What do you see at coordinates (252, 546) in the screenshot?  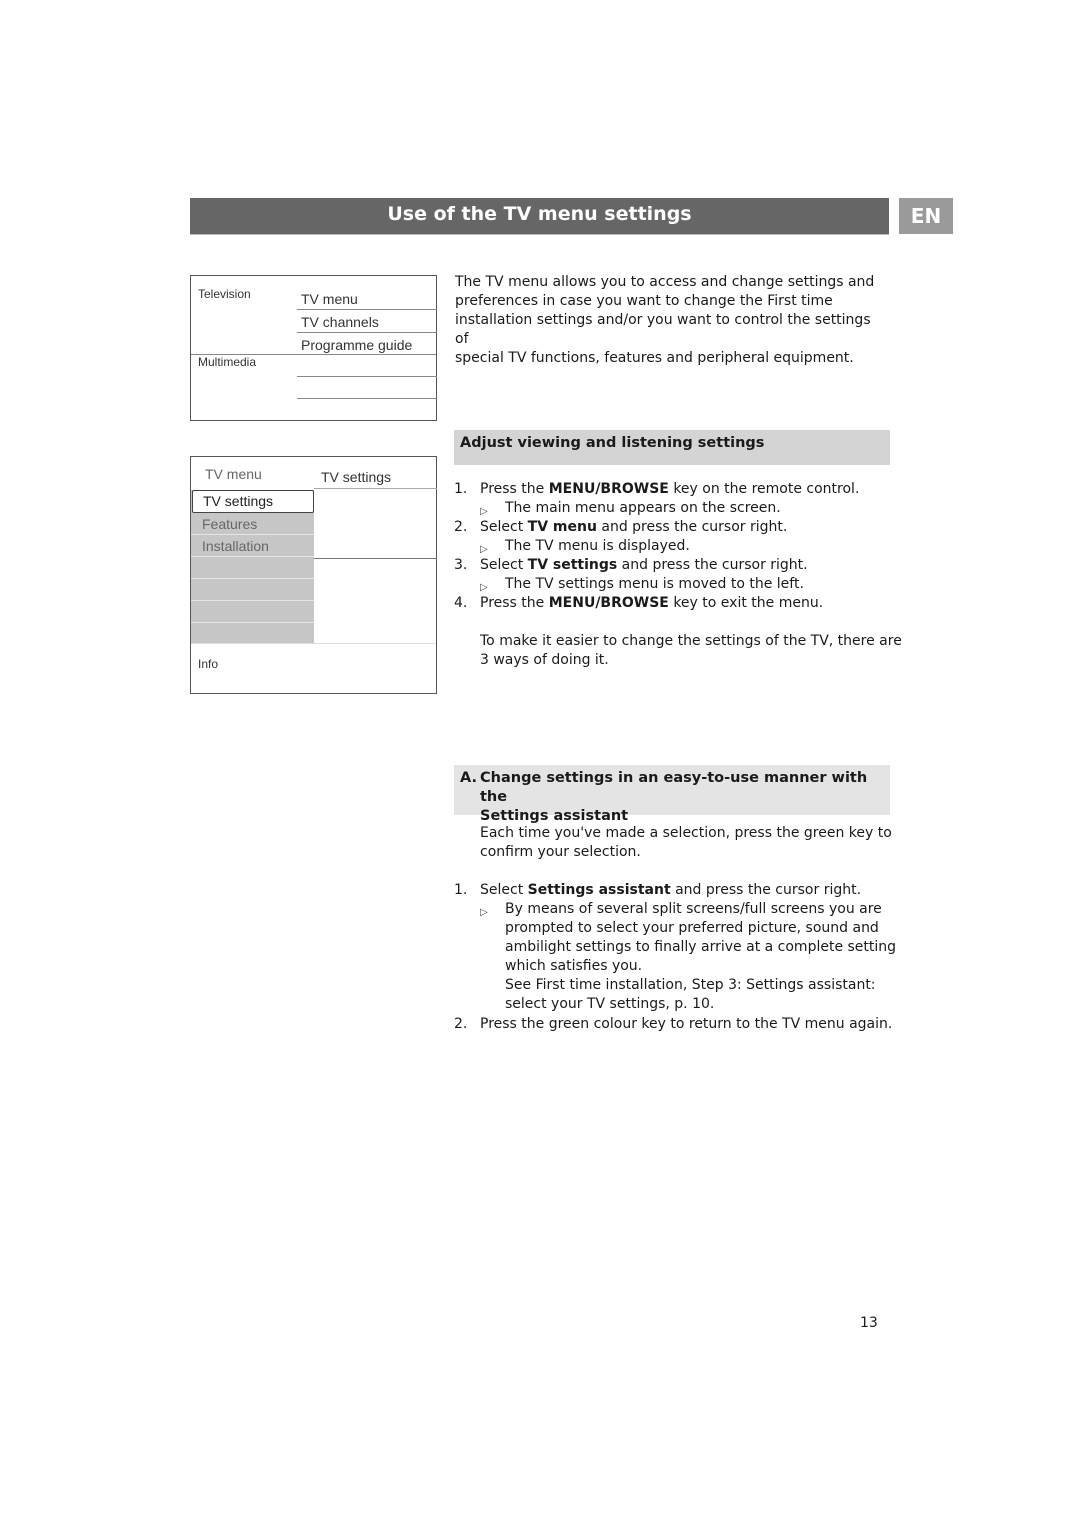 I see `menu-item-installation: Installation` at bounding box center [252, 546].